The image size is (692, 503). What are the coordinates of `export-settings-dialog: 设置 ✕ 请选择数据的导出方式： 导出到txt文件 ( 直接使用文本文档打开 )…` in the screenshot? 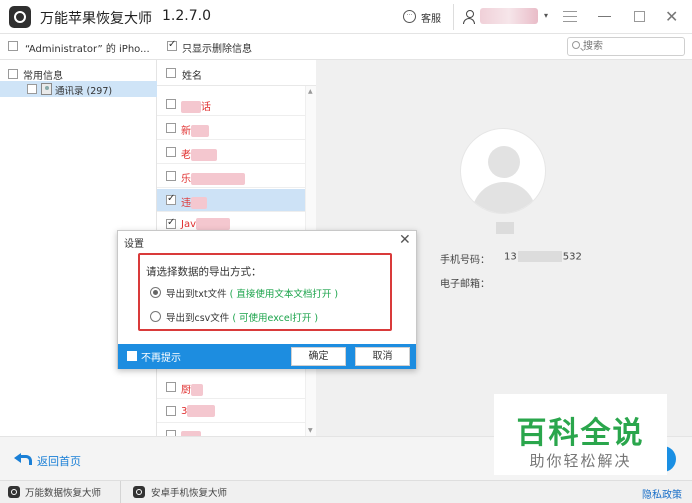 It's located at (267, 299).